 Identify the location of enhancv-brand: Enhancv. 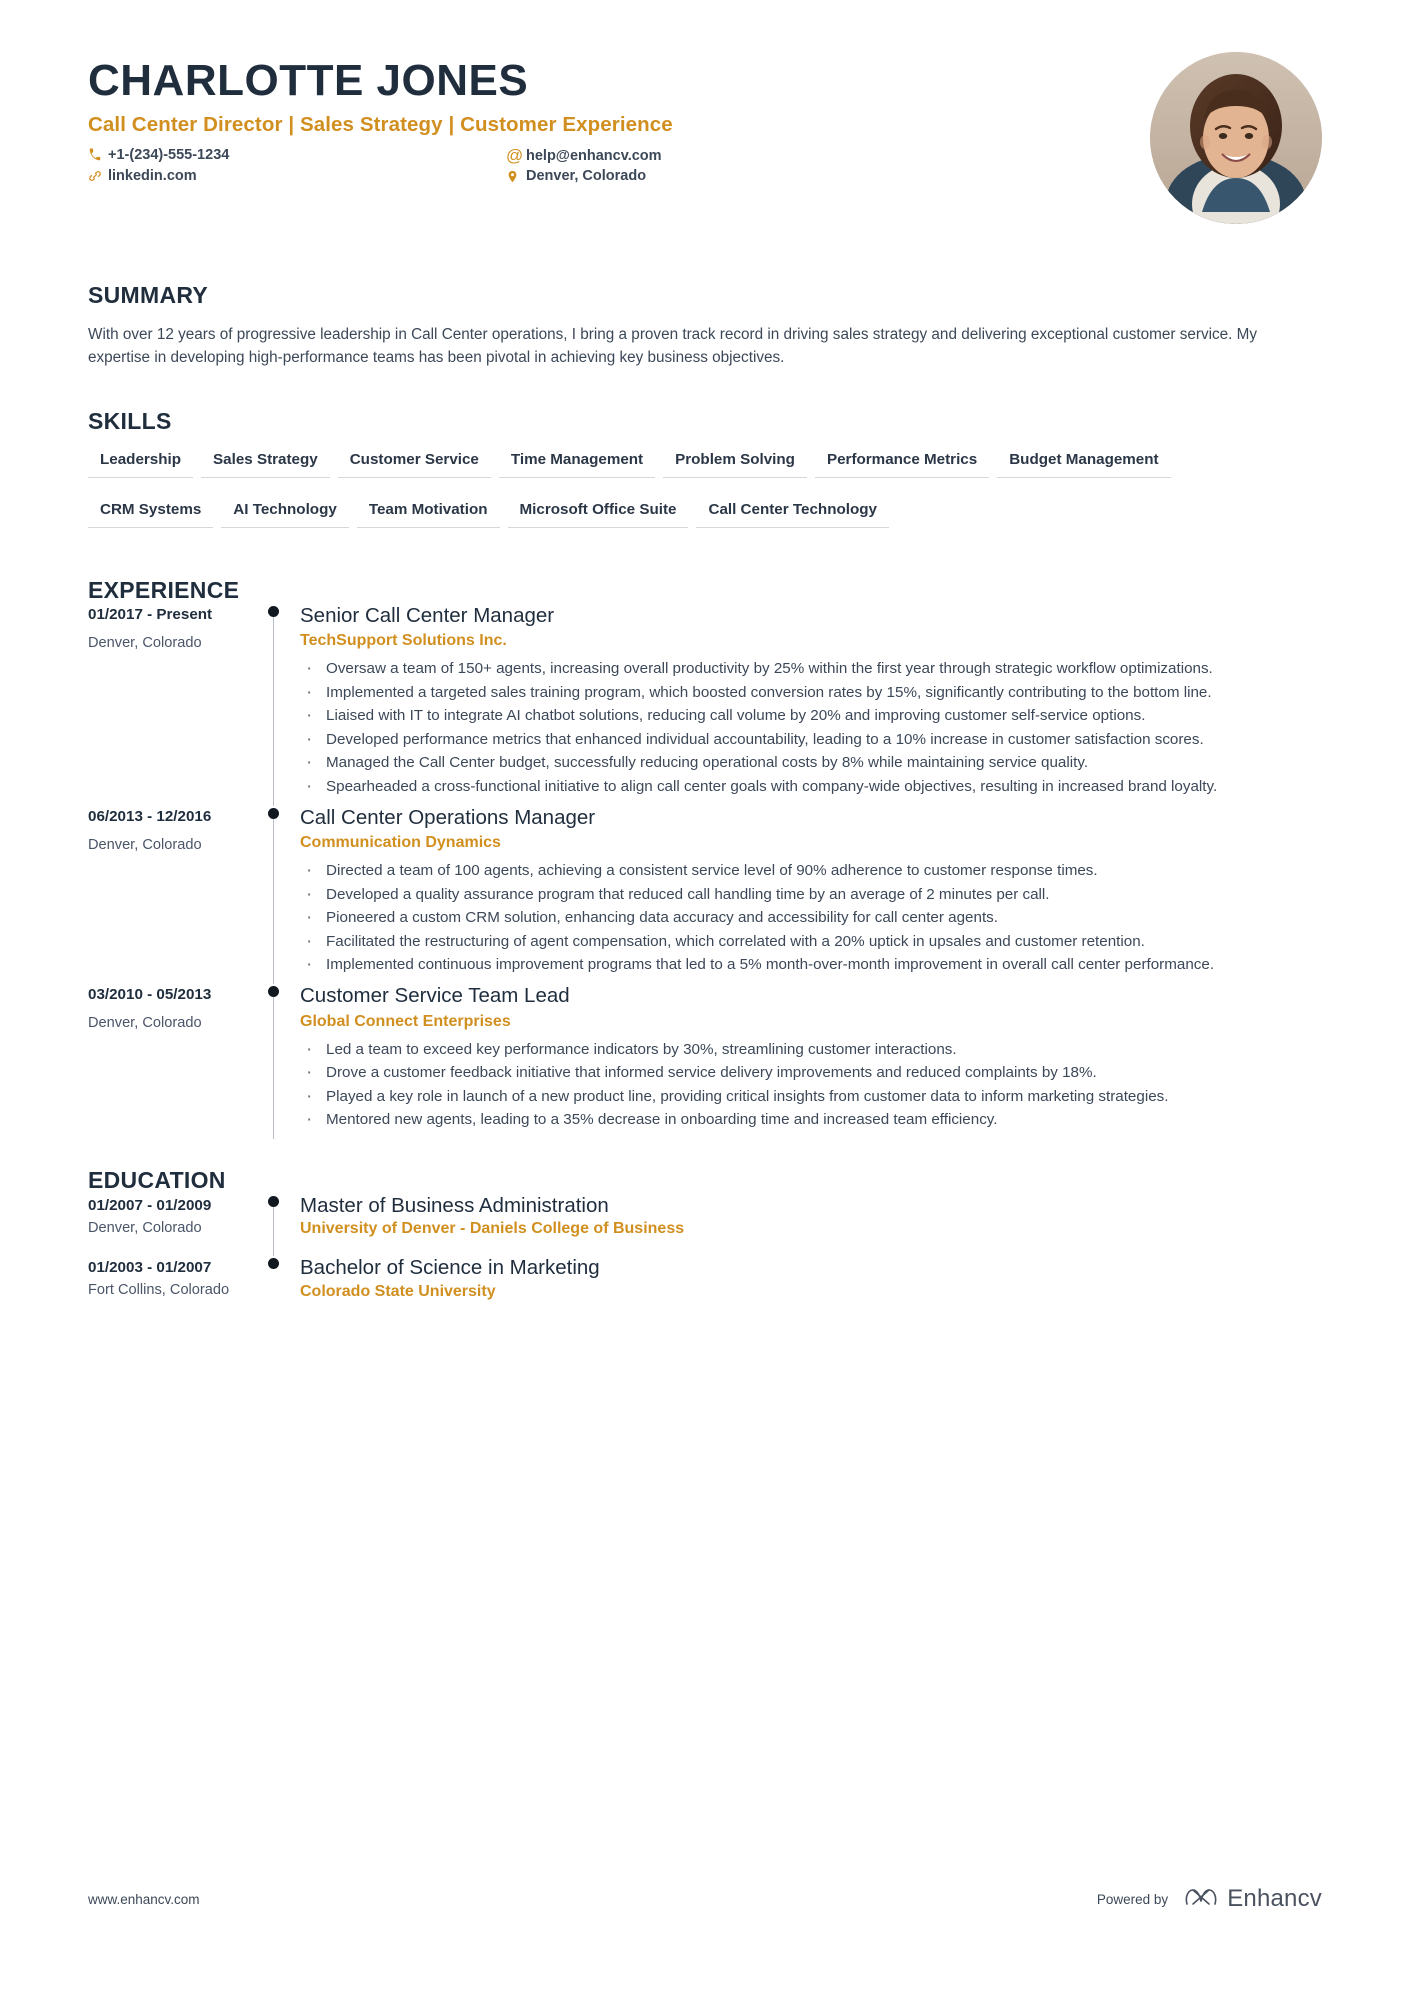
(1253, 1899).